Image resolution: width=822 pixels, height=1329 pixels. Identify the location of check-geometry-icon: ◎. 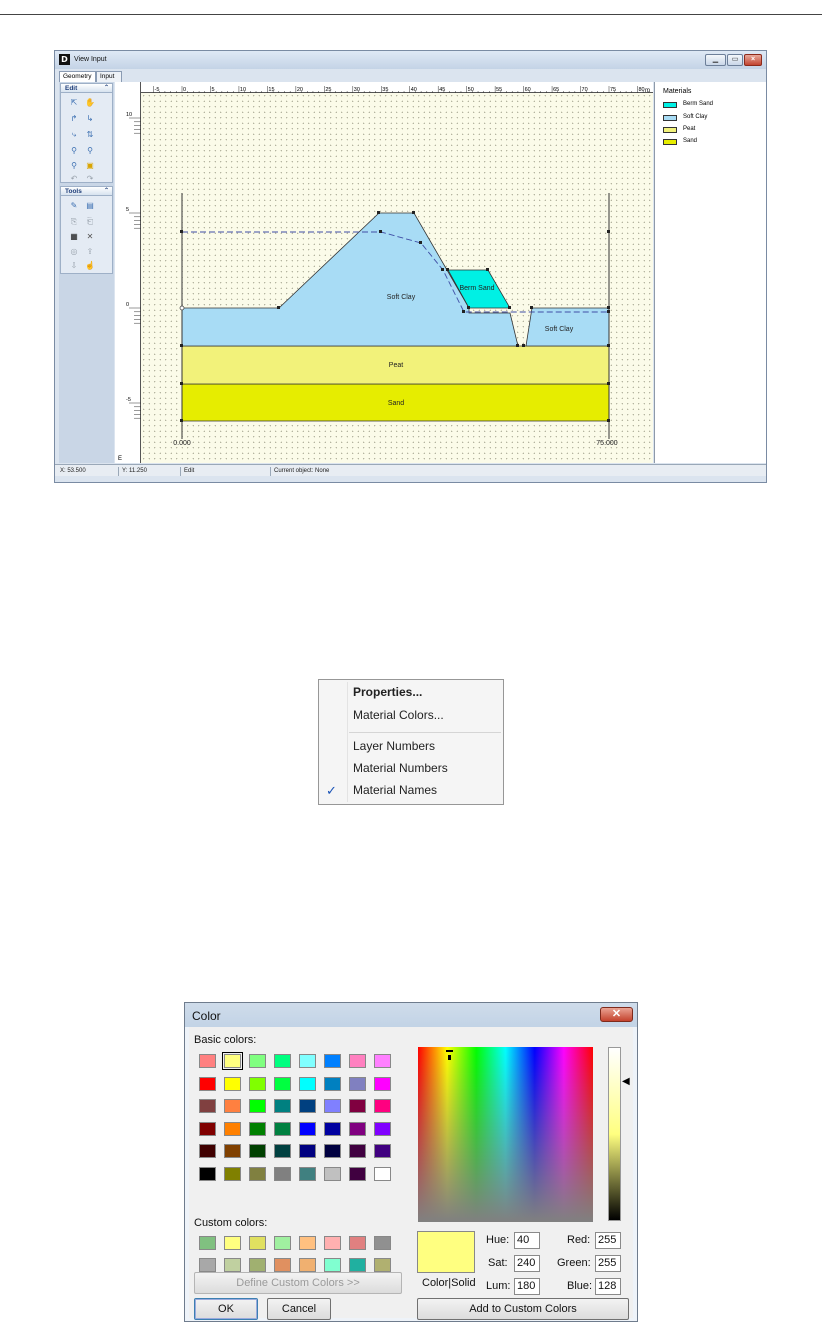
(74, 252).